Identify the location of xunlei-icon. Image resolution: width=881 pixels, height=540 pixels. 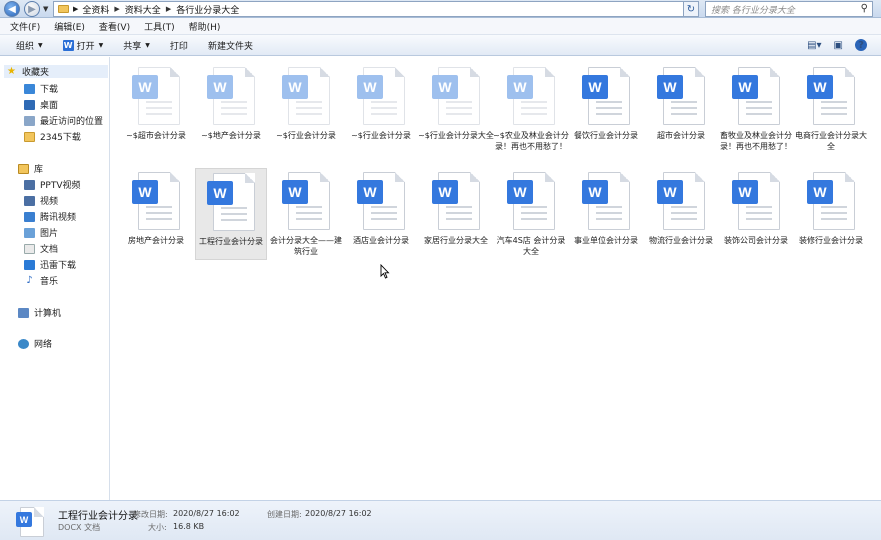
(29, 264).